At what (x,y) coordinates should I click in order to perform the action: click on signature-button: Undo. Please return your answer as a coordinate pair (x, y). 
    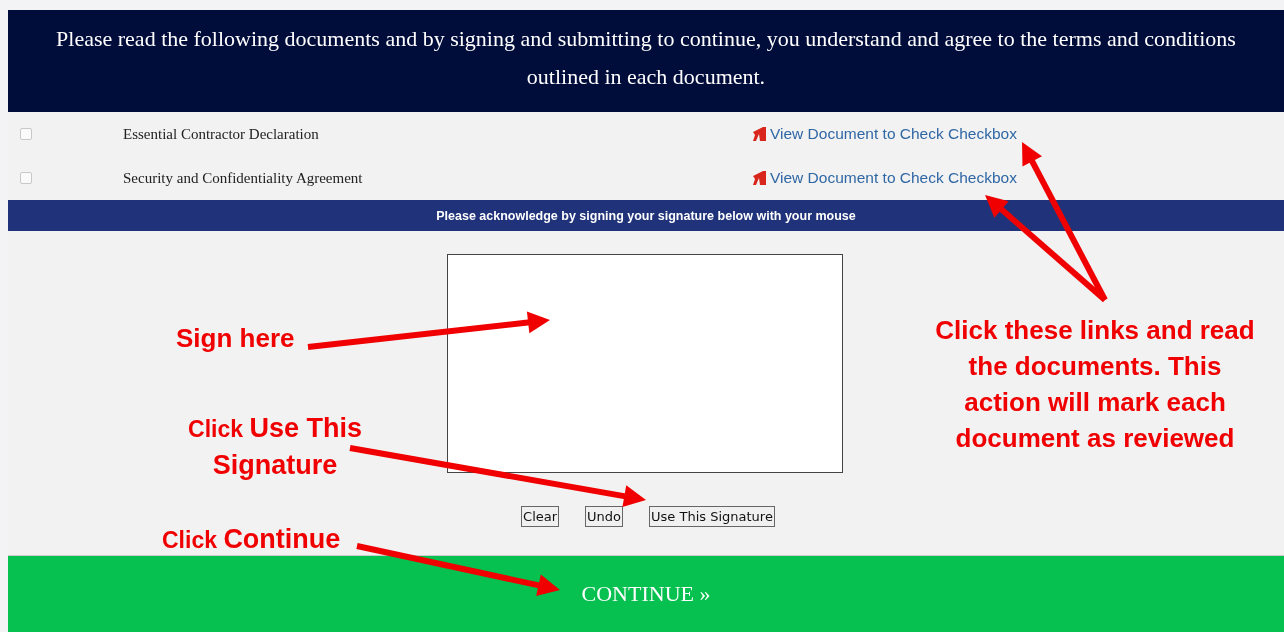
    Looking at the image, I should click on (604, 516).